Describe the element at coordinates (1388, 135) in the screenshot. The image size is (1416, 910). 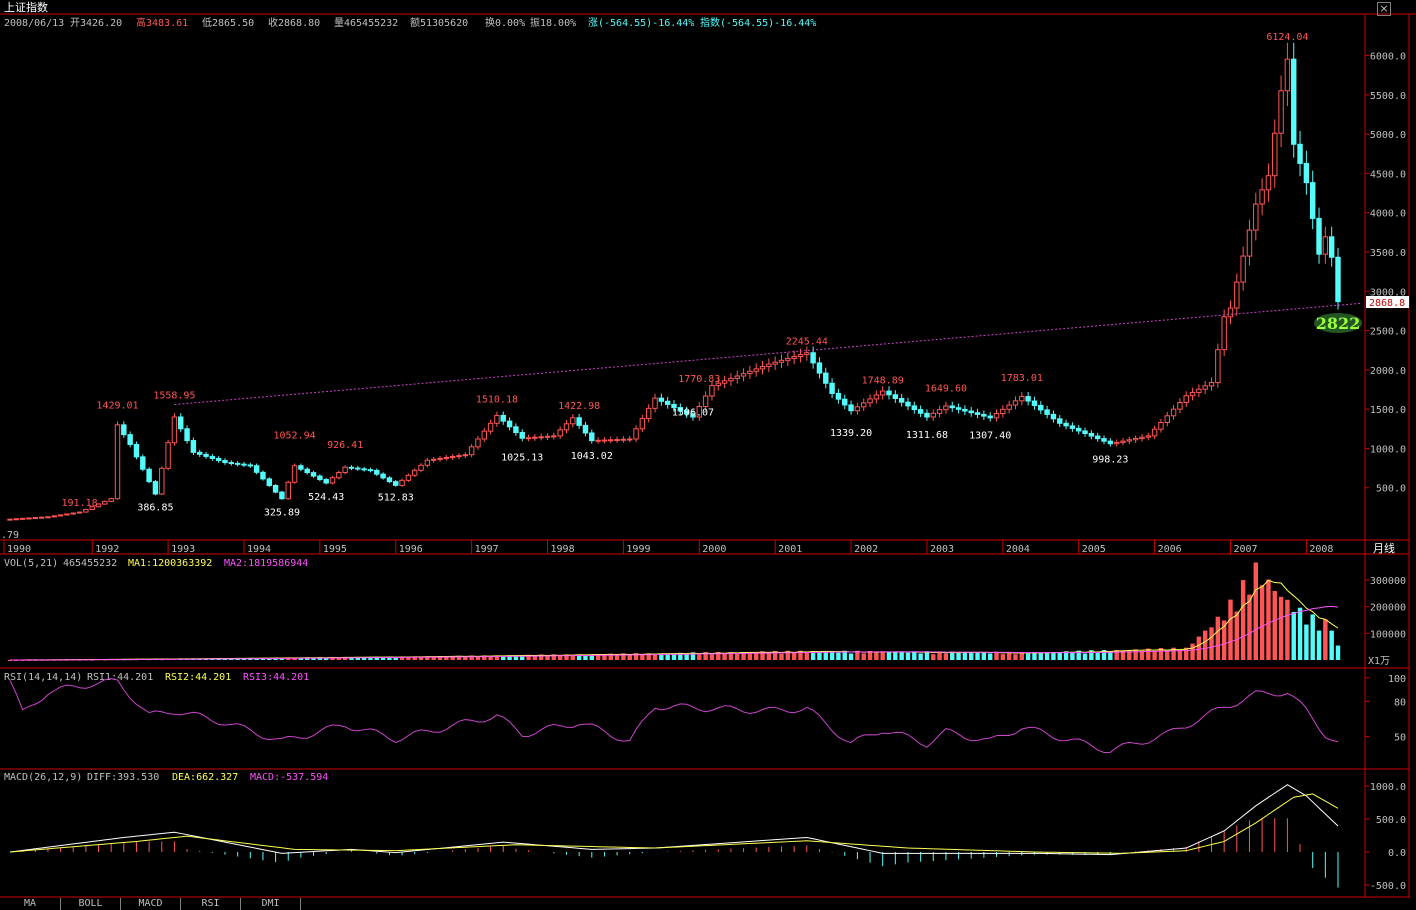
I see `y-tick-label: 5000.0` at that location.